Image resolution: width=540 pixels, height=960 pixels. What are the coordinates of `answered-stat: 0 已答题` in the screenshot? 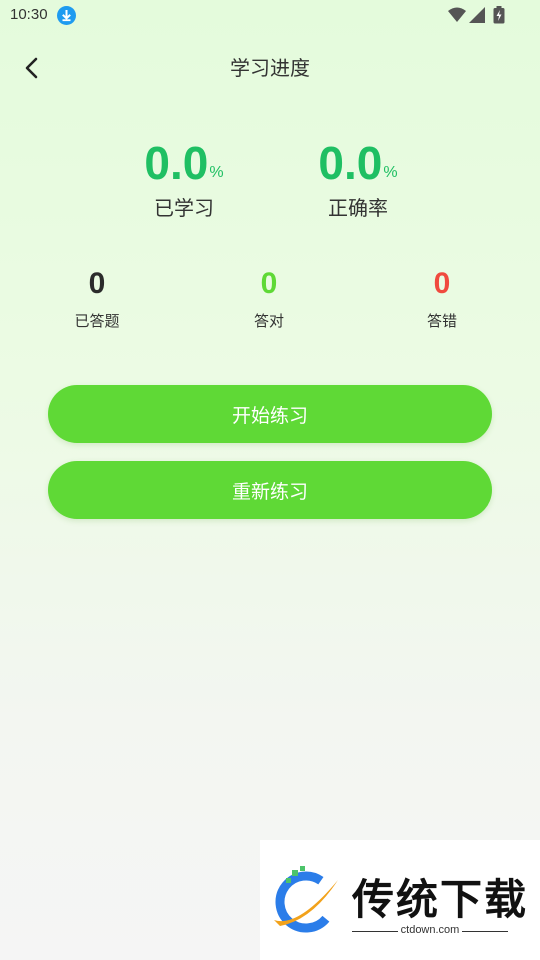 It's located at (97, 298).